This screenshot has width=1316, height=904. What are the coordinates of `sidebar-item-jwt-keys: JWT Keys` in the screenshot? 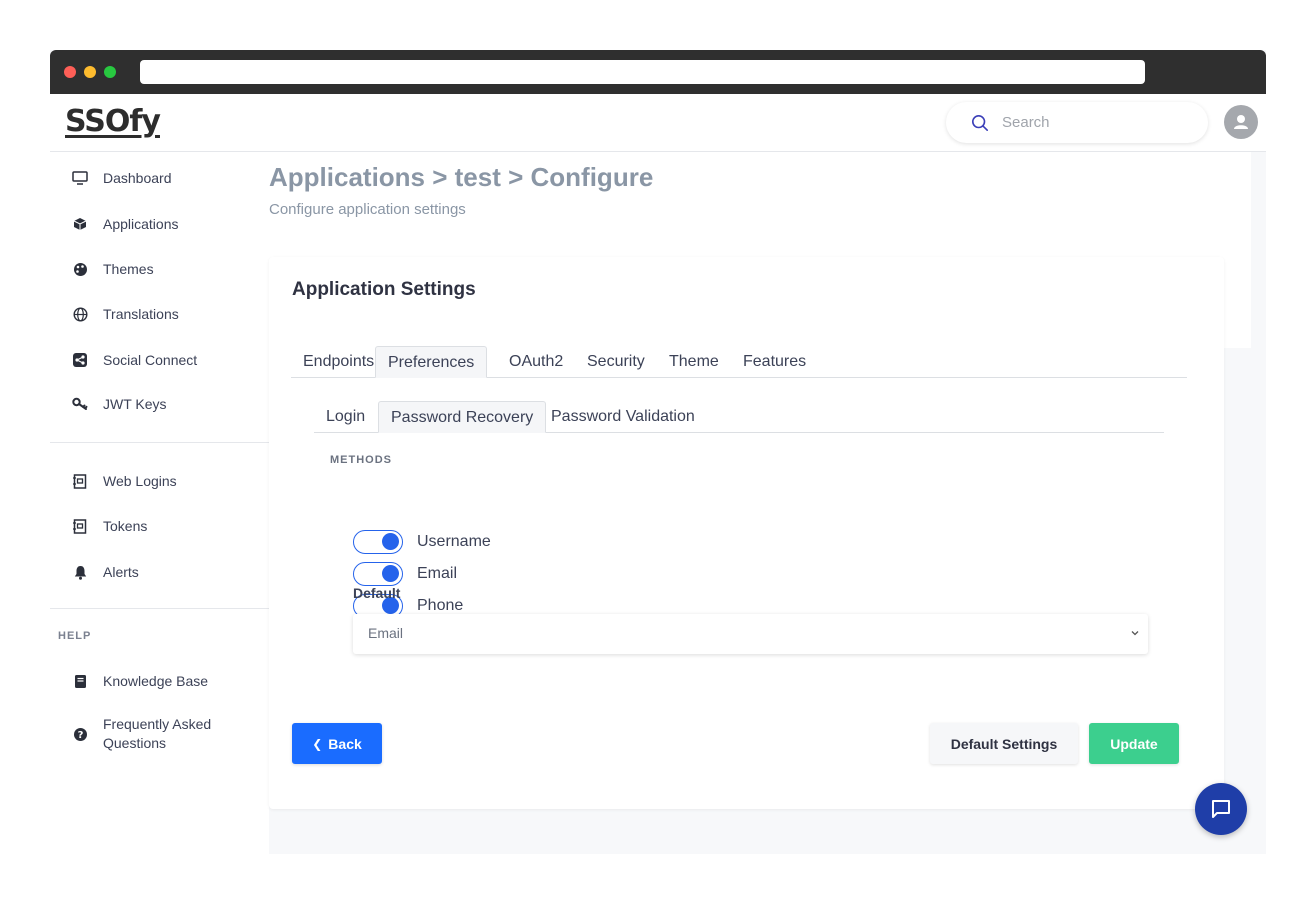 It's located at (159, 404).